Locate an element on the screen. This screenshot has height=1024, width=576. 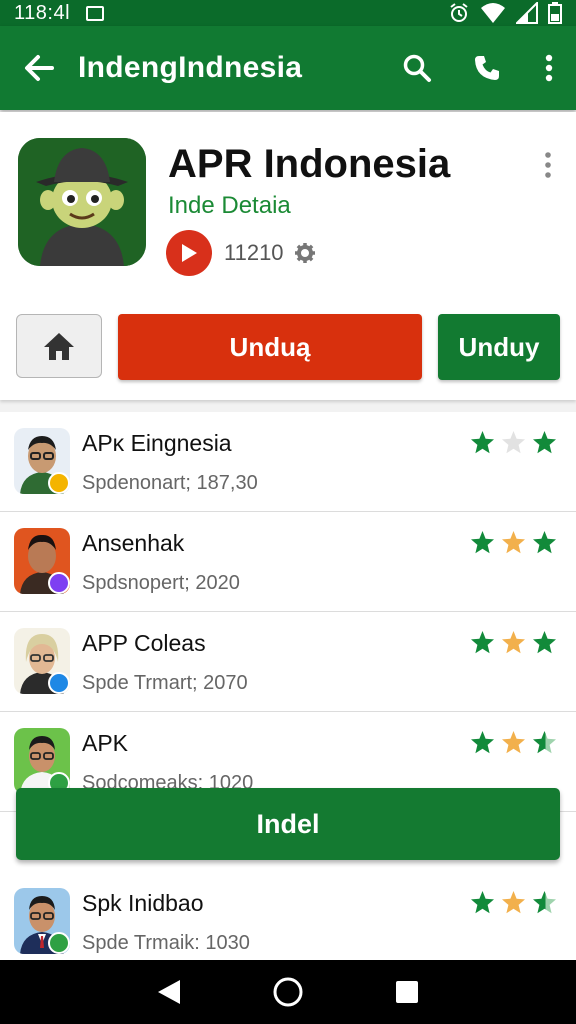
triangle-back-icon is located at coordinates (169, 992).